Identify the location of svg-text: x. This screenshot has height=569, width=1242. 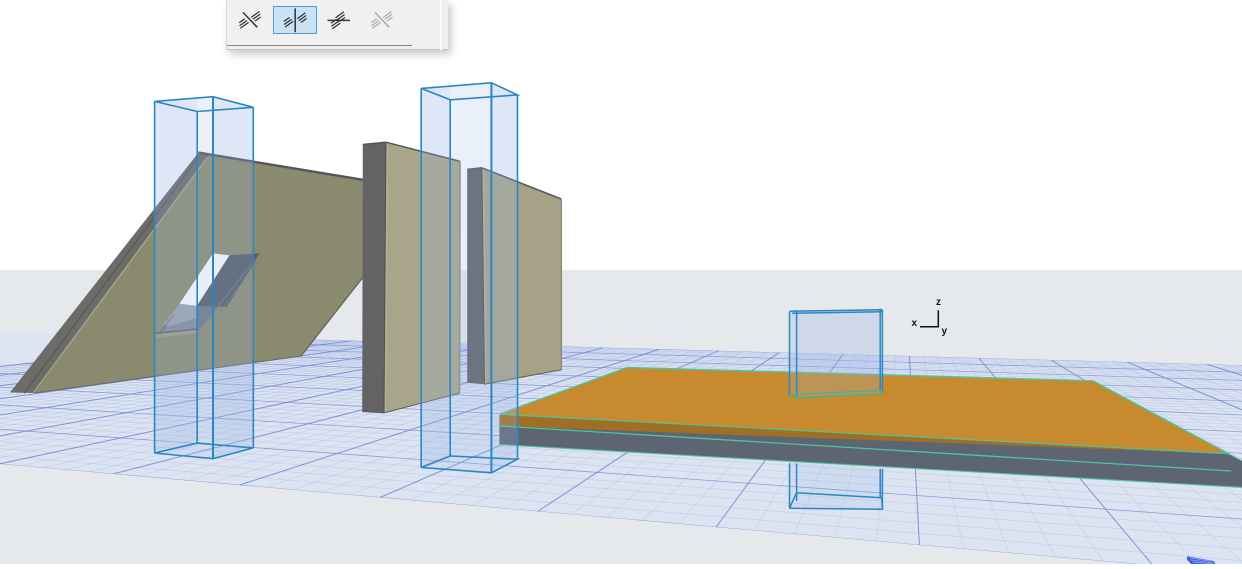
(915, 323).